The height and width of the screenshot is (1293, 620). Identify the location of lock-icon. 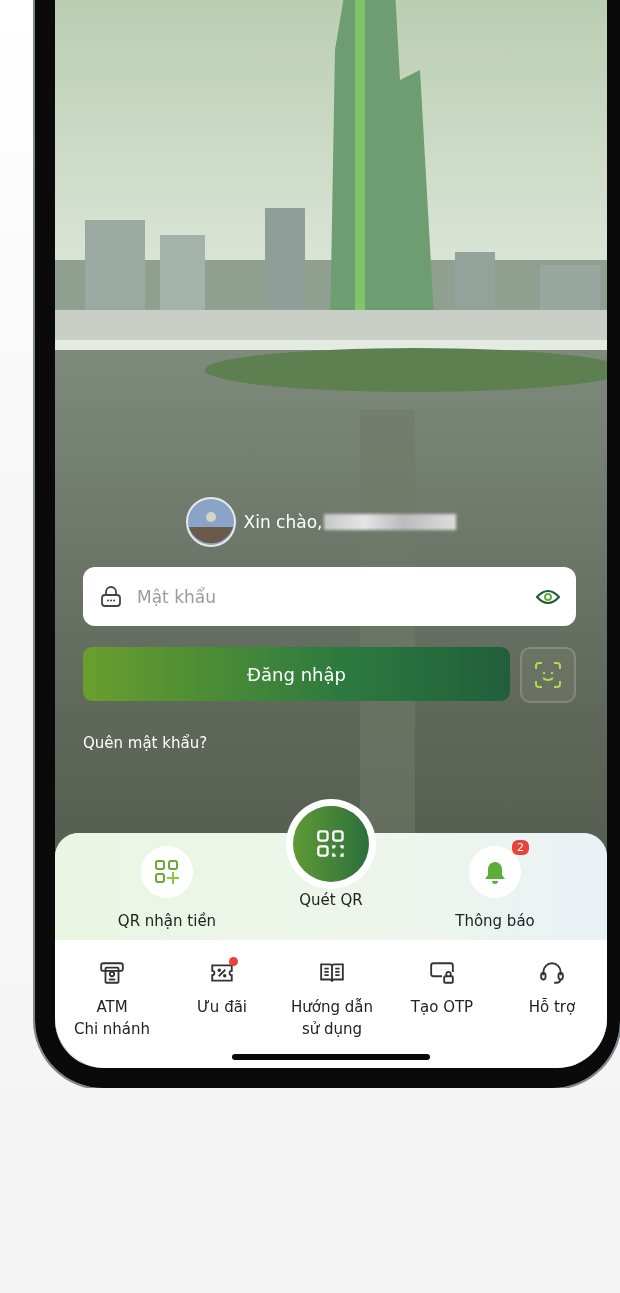
(111, 596).